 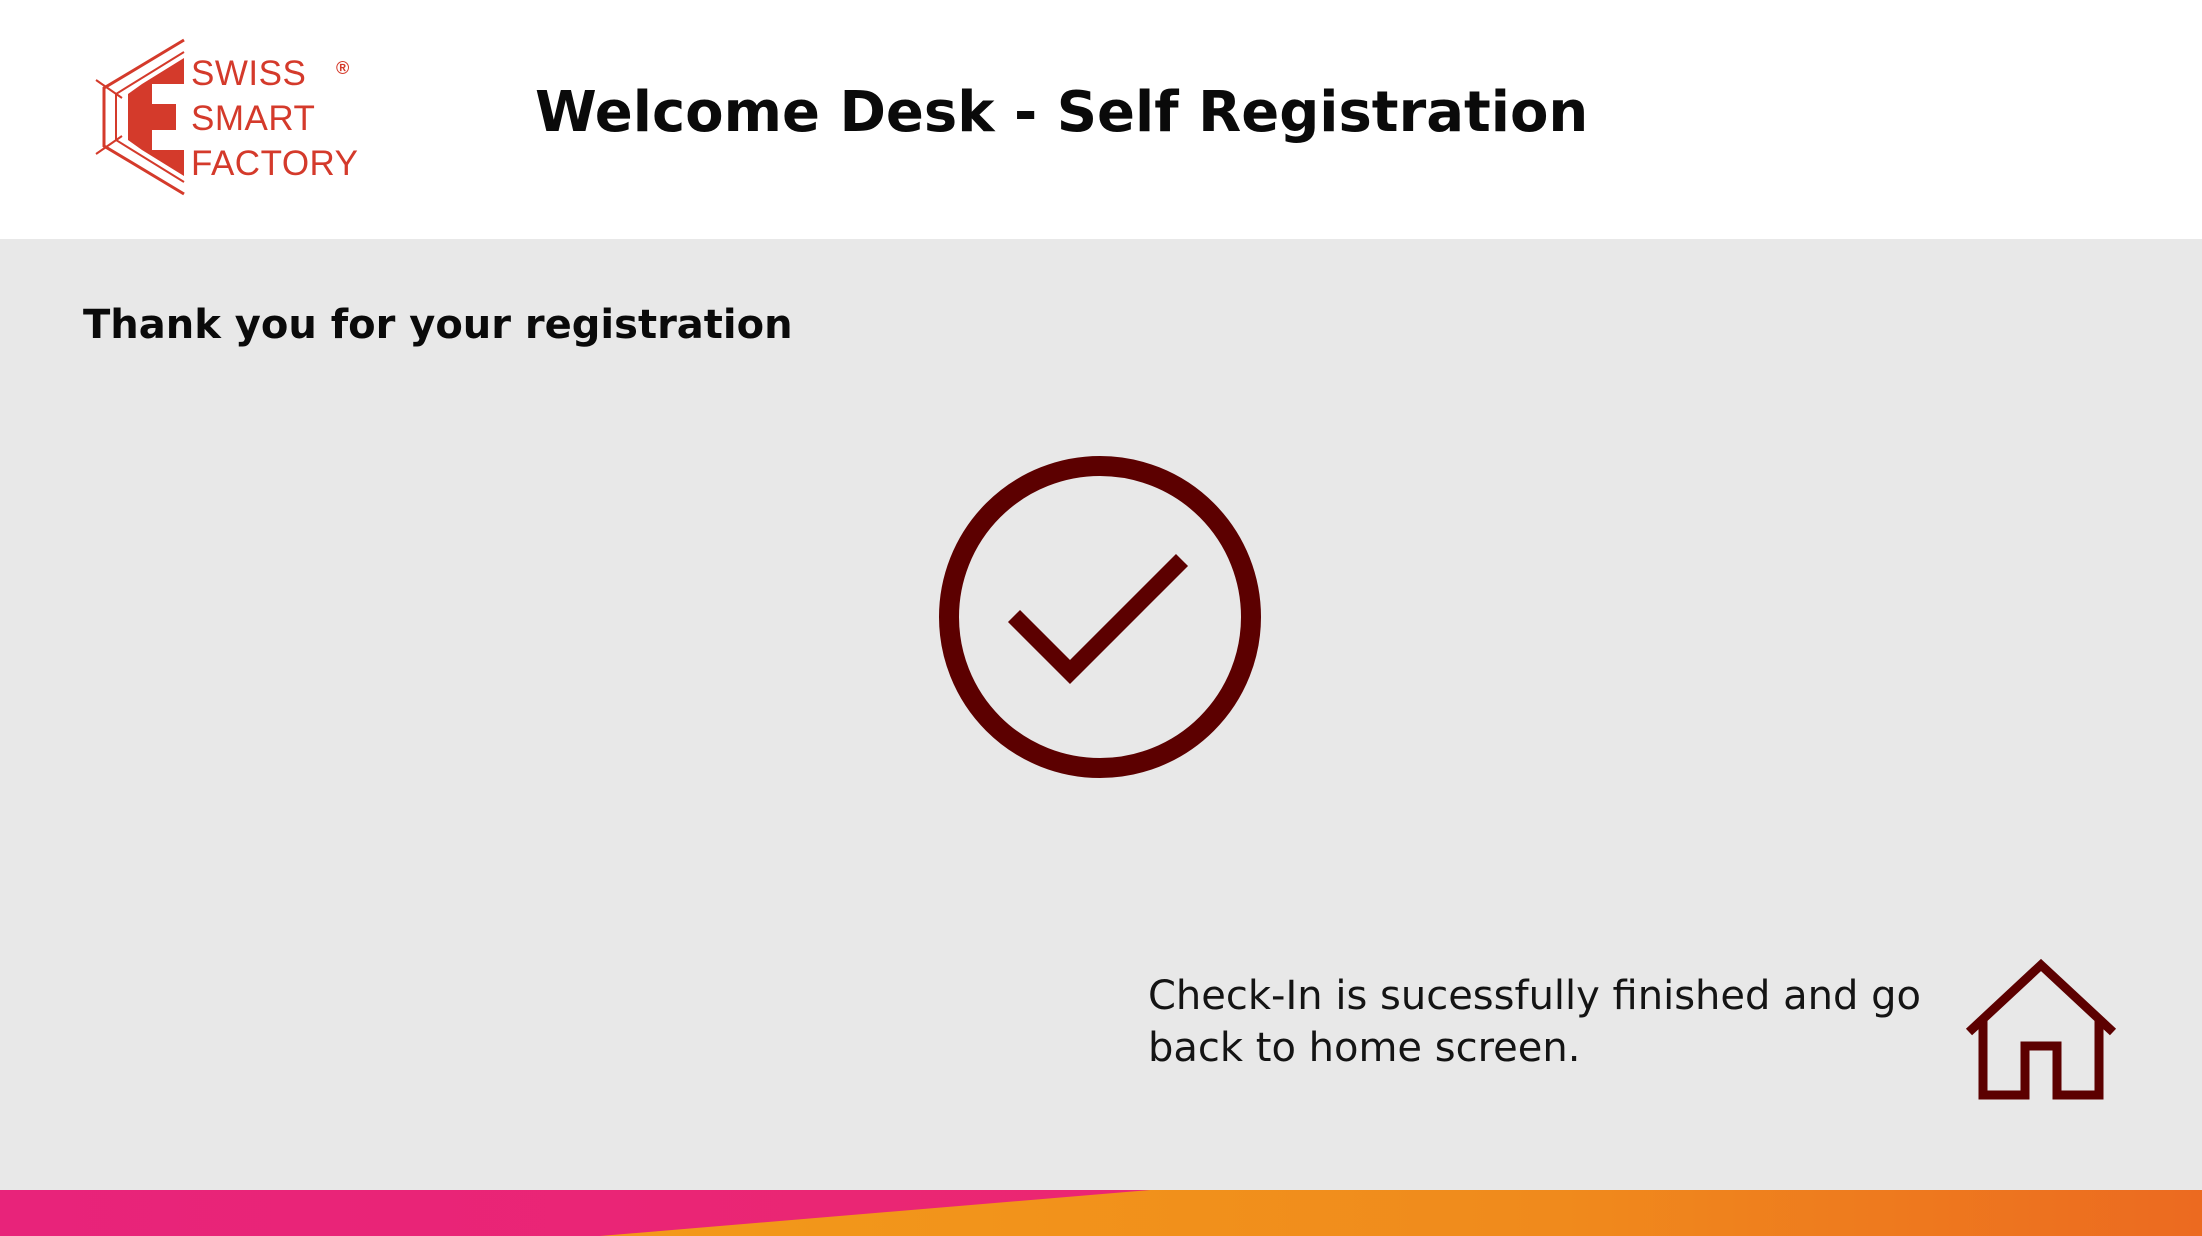 I want to click on home-icon, so click(x=2041, y=1029).